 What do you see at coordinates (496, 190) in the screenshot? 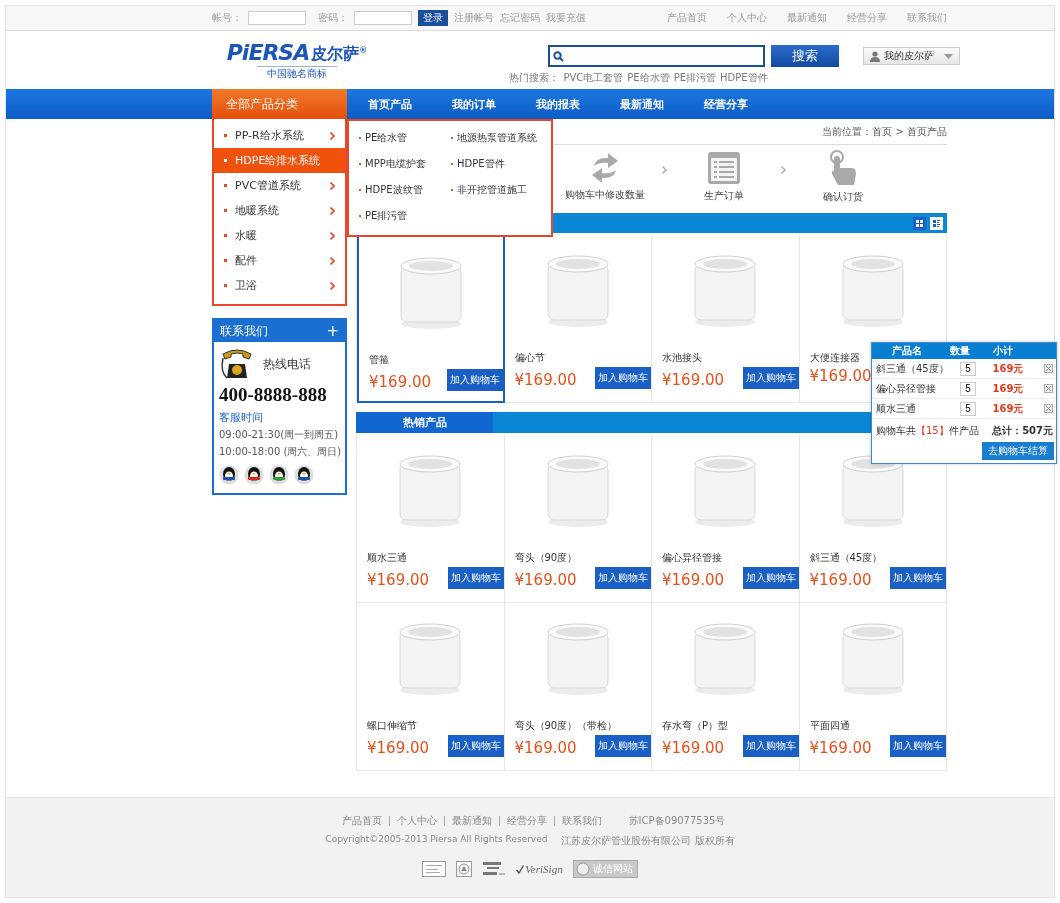
I see `subcategory-item: 非开挖管道施工` at bounding box center [496, 190].